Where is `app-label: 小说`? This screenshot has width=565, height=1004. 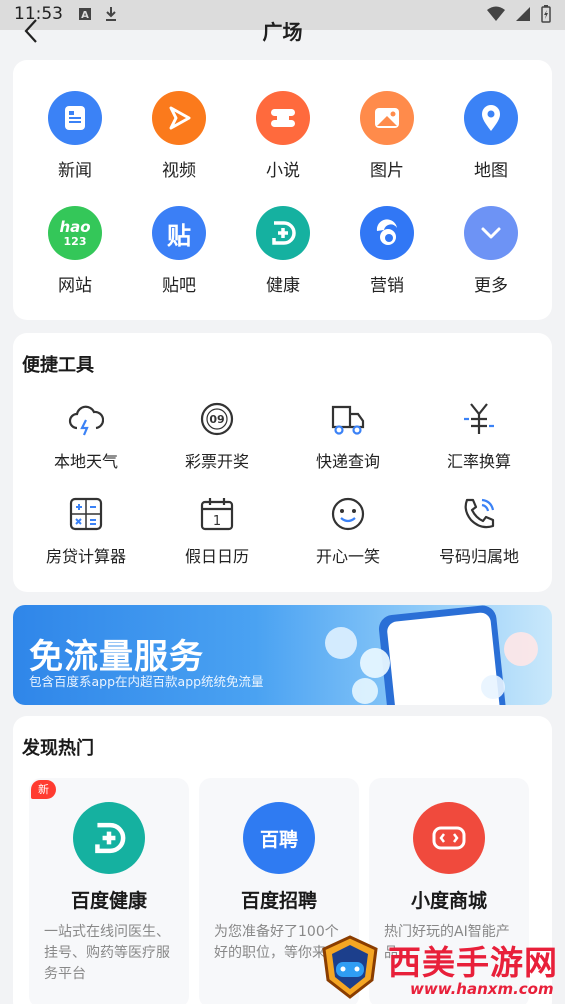 app-label: 小说 is located at coordinates (283, 171).